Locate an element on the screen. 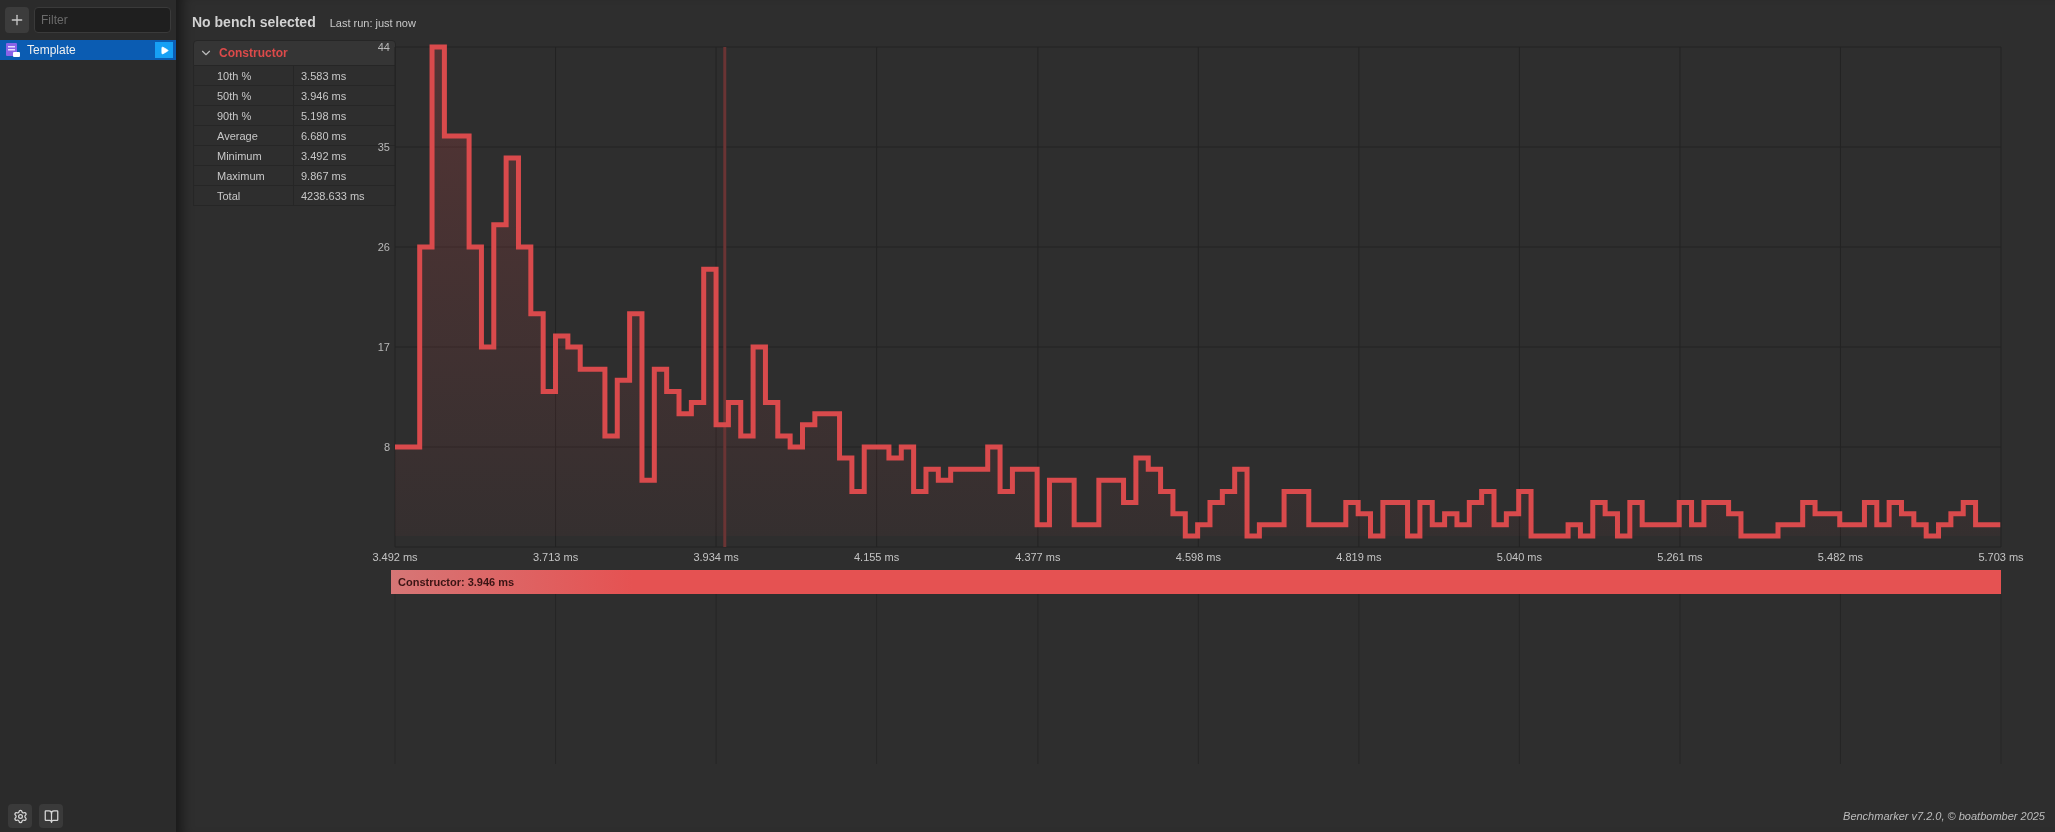  x-axis-label: 5.261 ms is located at coordinates (1680, 557).